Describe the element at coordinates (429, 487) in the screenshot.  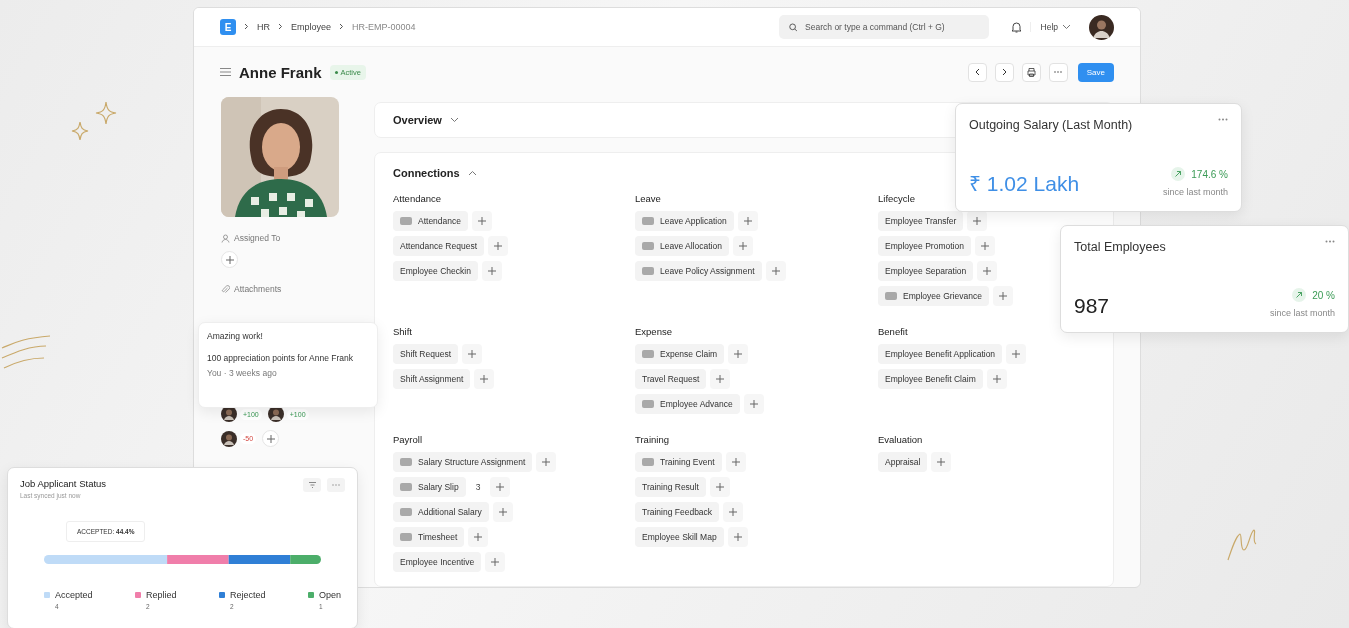
I see `connection-link: Salary Slip` at that location.